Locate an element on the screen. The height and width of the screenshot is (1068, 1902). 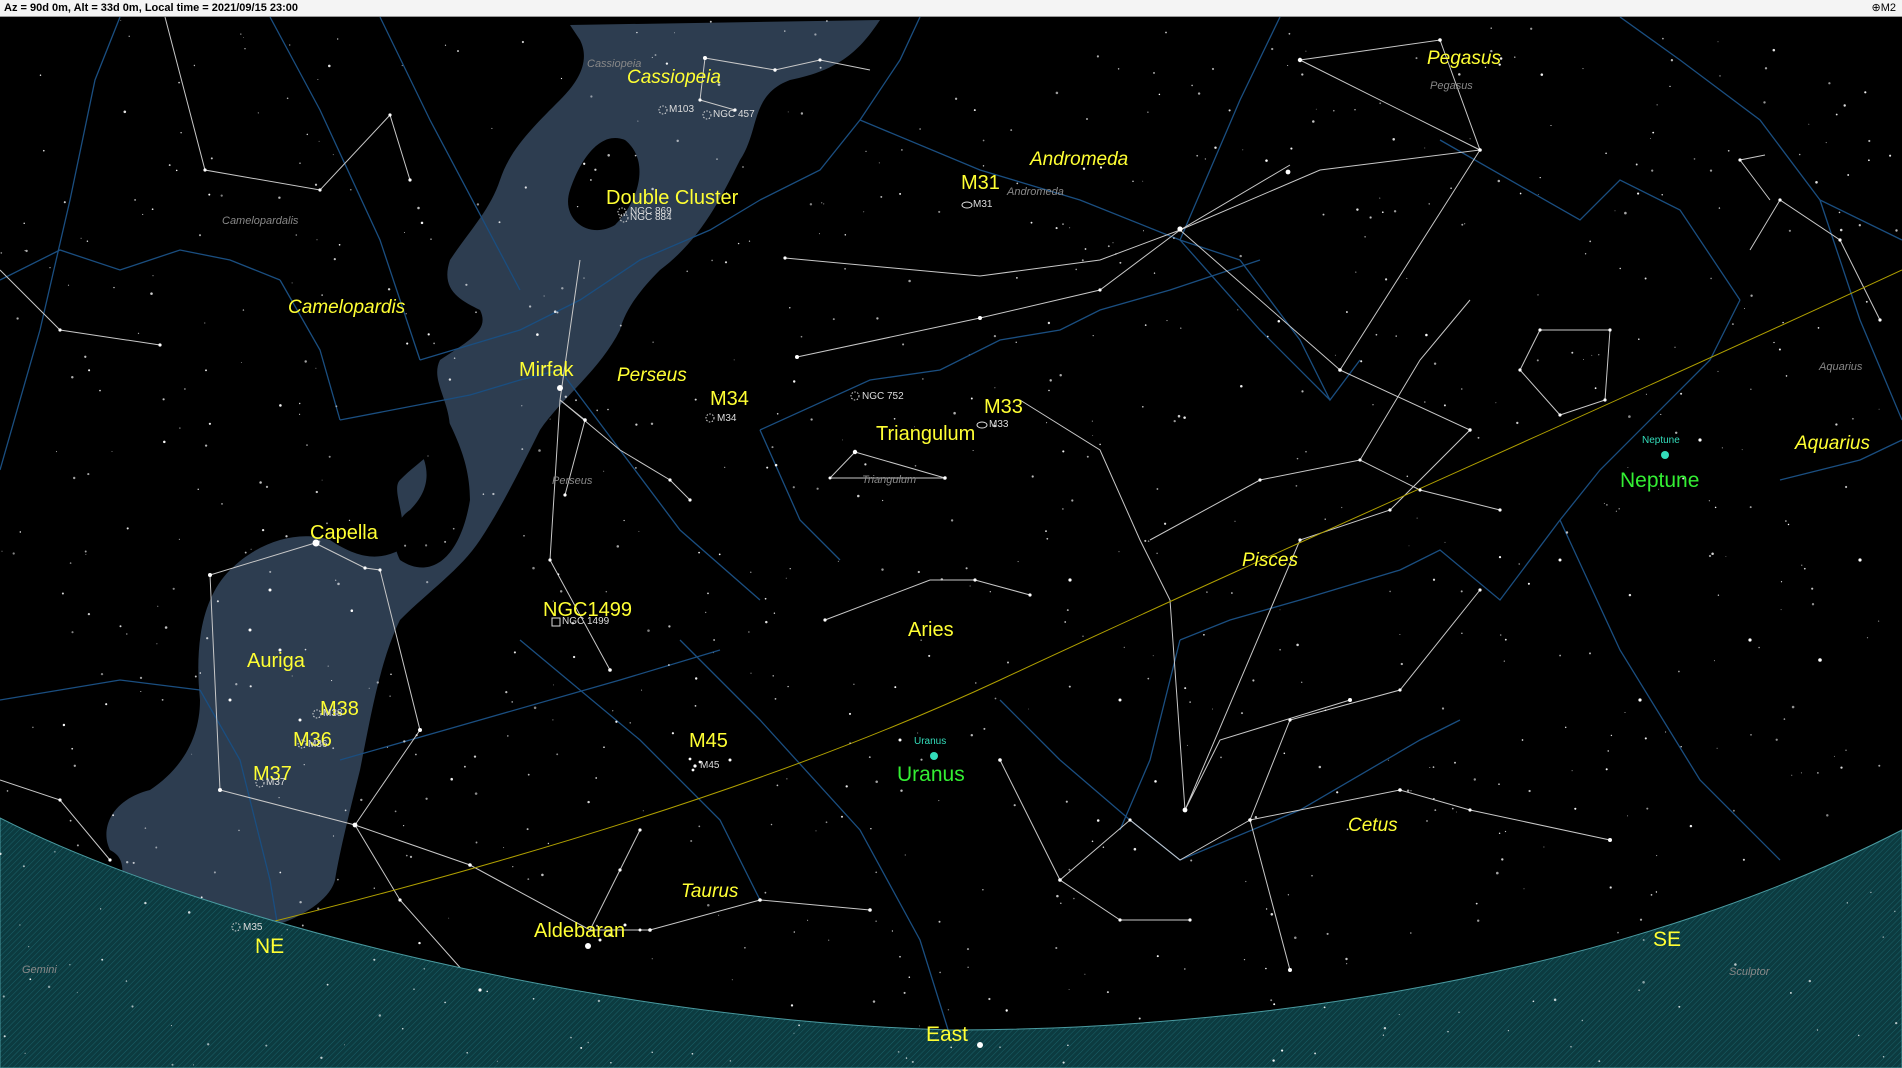
neptune-marker is located at coordinates (1665, 455).